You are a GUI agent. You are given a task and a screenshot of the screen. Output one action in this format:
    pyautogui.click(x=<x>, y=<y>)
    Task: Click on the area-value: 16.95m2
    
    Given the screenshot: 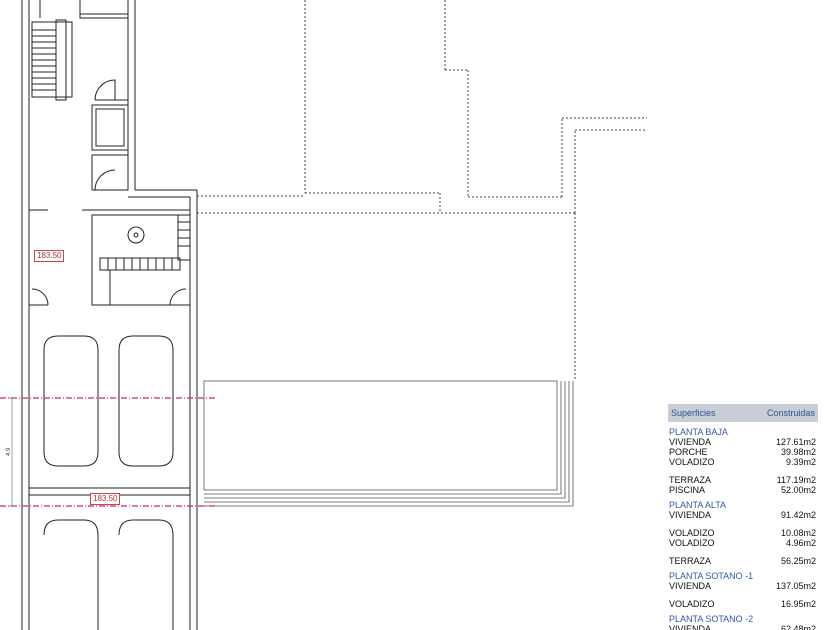 What is the action you would take?
    pyautogui.click(x=798, y=604)
    